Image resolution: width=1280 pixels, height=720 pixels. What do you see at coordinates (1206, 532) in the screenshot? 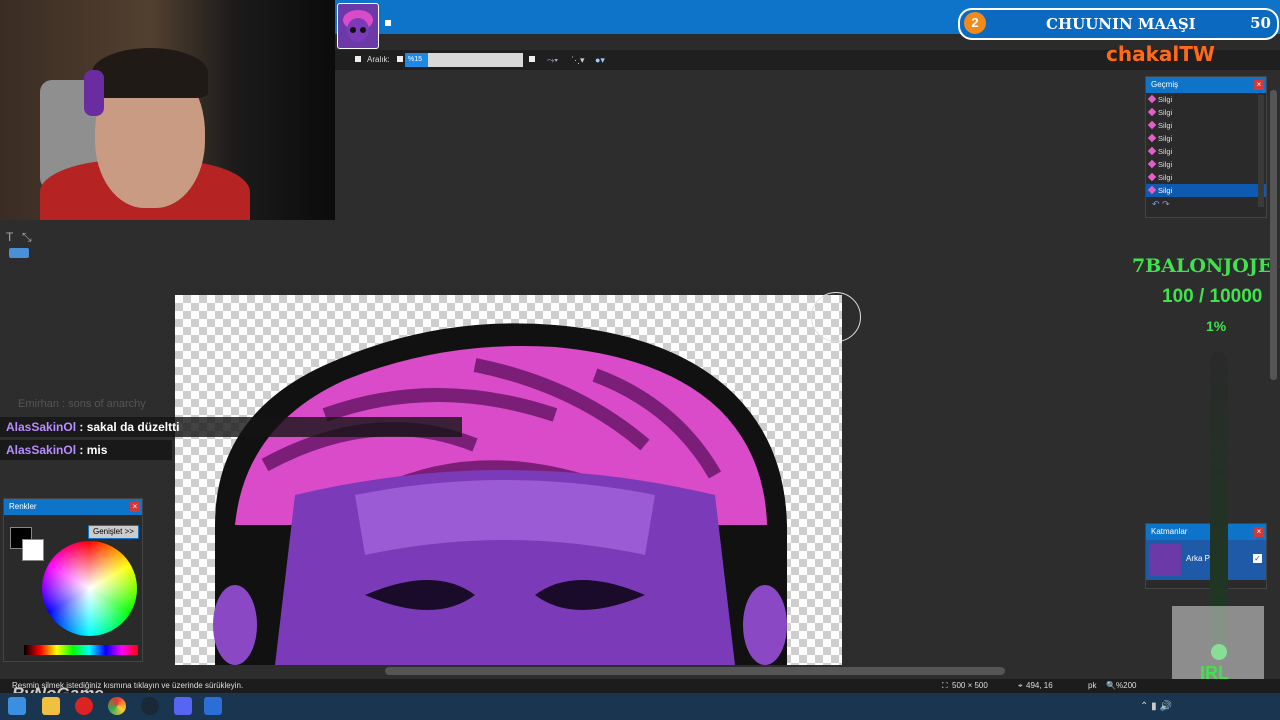
I see `layers-panel-header: Katmanlar ×` at bounding box center [1206, 532].